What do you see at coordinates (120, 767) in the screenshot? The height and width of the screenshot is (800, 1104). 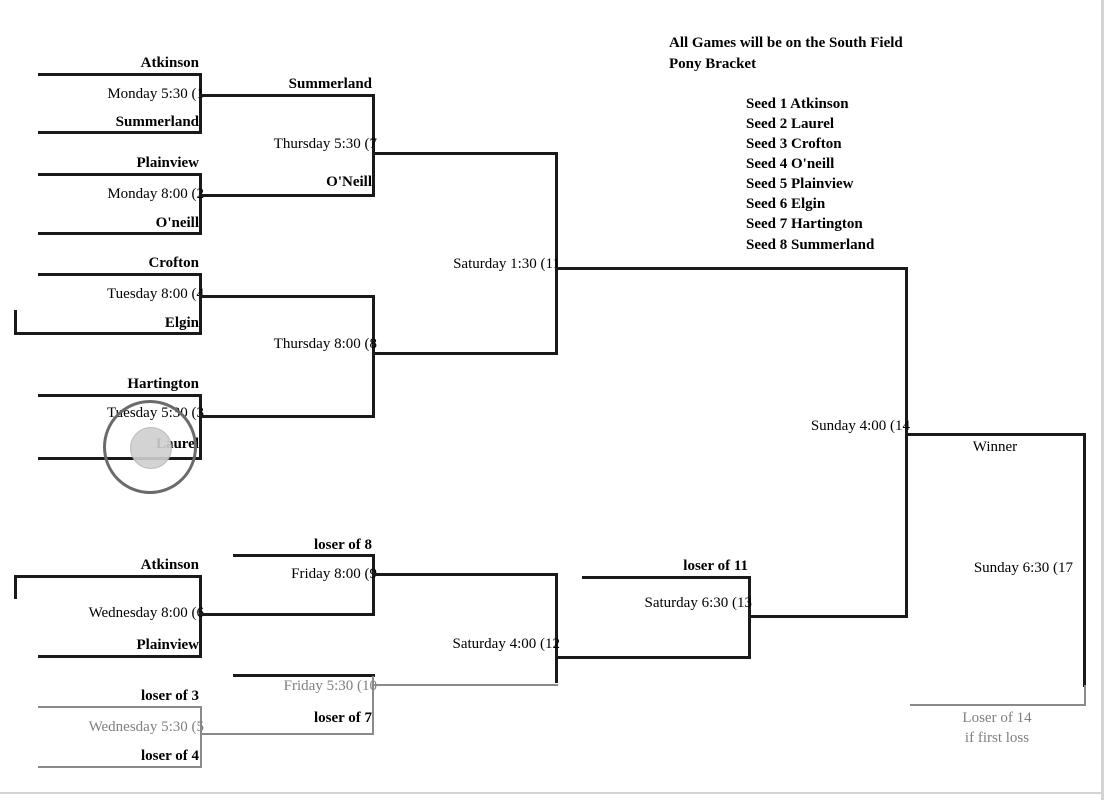 I see `game5-bottom-line` at bounding box center [120, 767].